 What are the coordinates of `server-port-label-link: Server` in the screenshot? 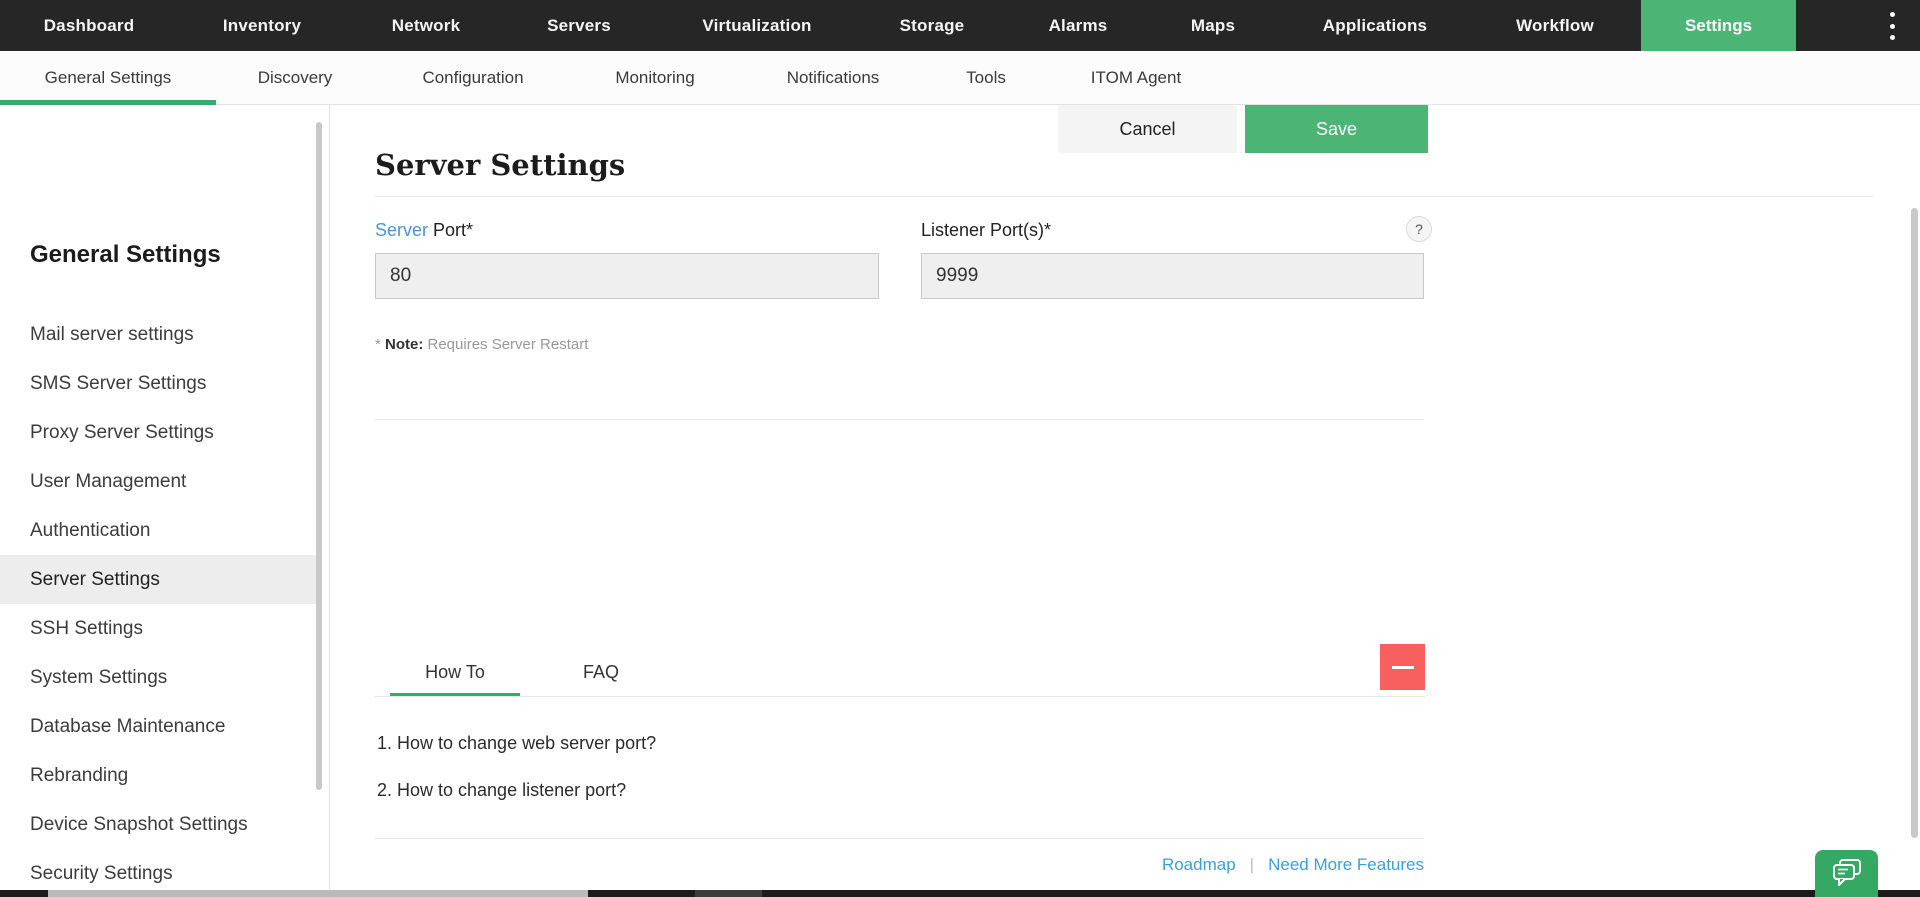 It's located at (401, 230).